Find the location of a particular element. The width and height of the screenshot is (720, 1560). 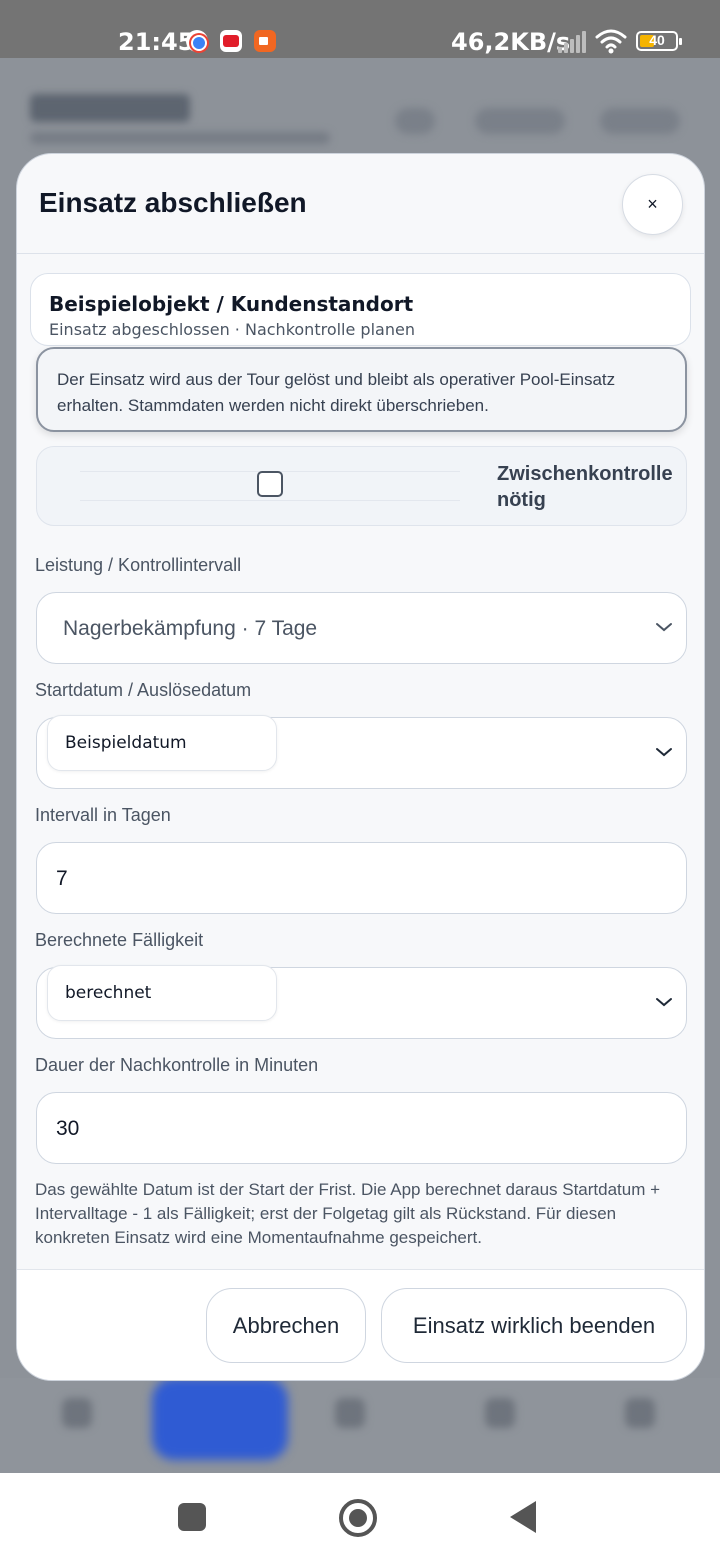

close-button: × is located at coordinates (652, 204).